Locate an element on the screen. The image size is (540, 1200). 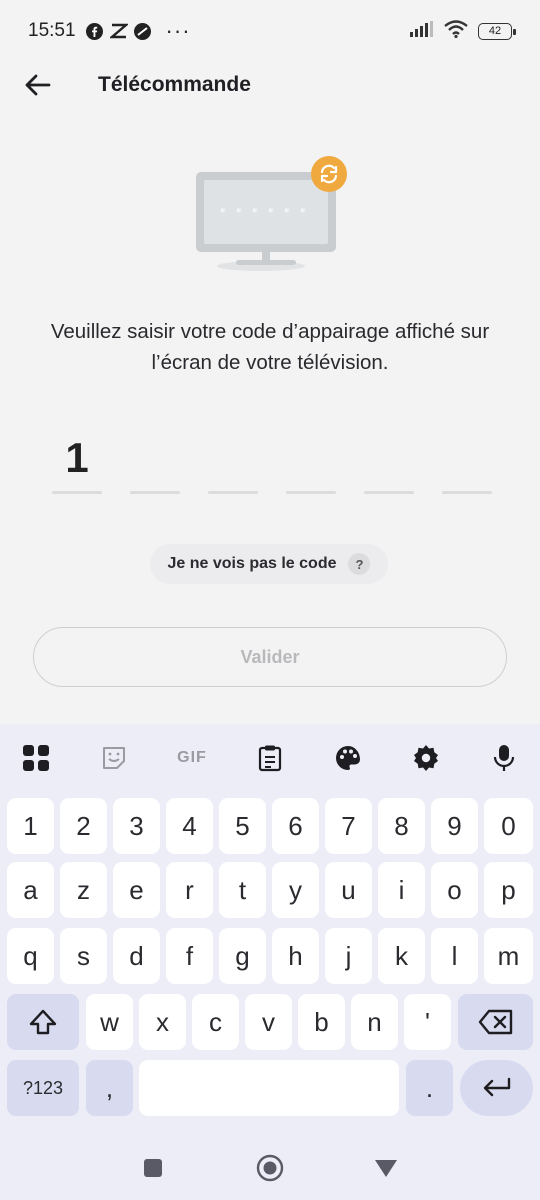
battery-icon: 42 is located at coordinates (497, 31).